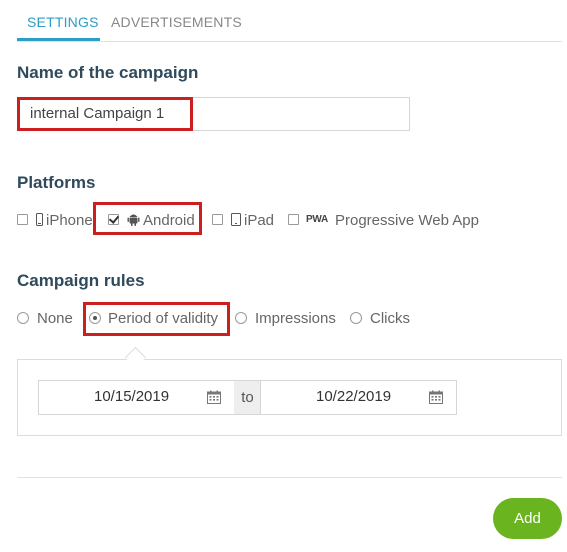 This screenshot has height=552, width=567. What do you see at coordinates (527, 518) in the screenshot?
I see `add-button: Add` at bounding box center [527, 518].